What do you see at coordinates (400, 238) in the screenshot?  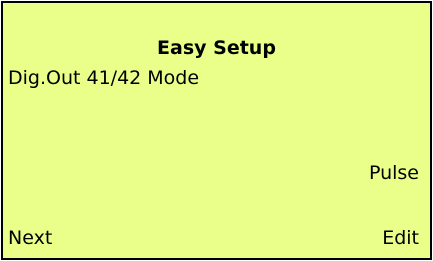 I see `edit-softkey-button: Edit` at bounding box center [400, 238].